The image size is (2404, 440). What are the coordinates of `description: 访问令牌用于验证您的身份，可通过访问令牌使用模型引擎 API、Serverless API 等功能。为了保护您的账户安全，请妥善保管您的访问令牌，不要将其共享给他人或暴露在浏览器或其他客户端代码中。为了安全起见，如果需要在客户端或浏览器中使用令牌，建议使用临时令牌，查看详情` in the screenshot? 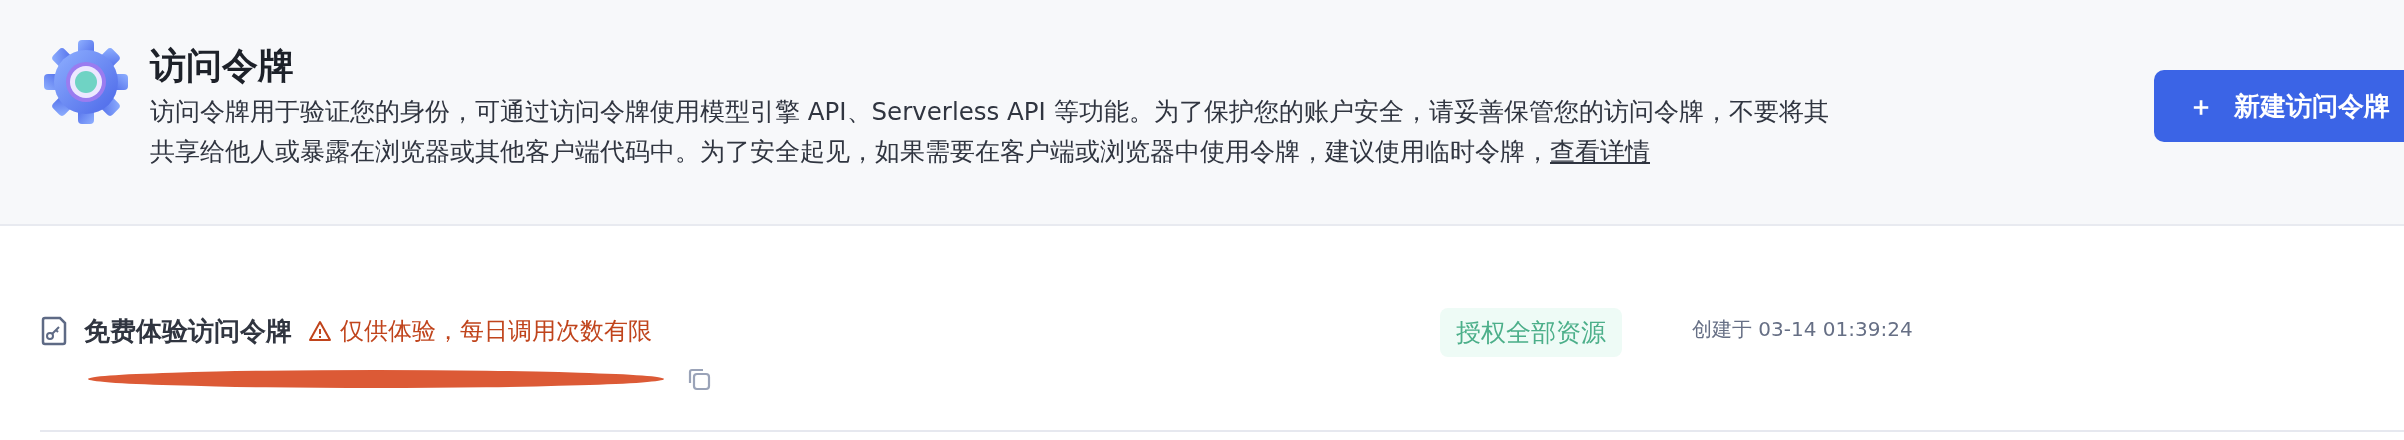 It's located at (990, 132).